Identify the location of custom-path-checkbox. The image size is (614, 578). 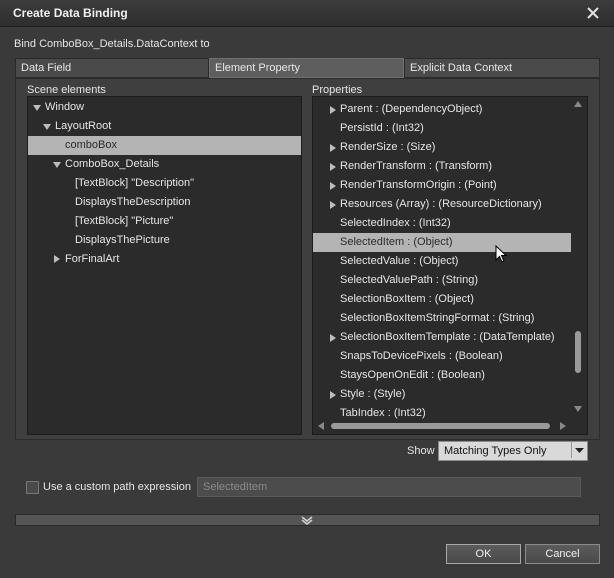
(32, 487).